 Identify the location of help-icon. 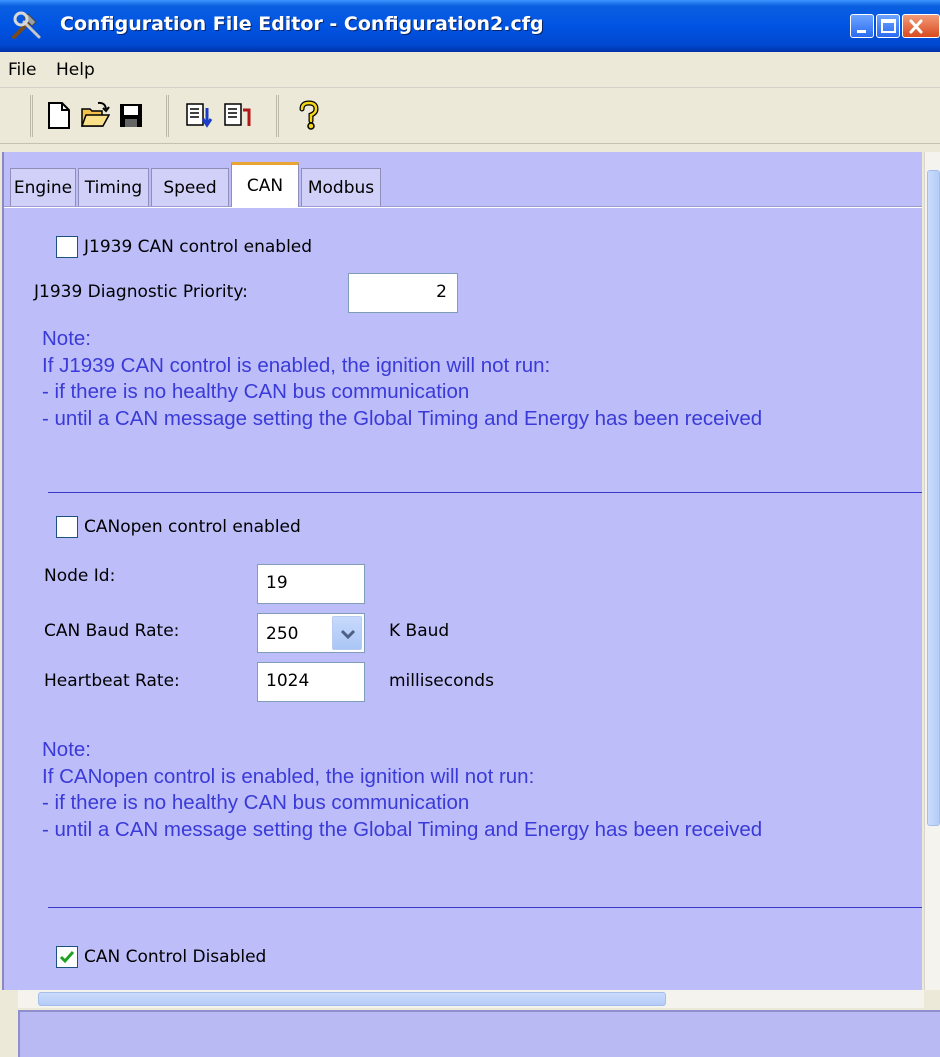
(309, 115).